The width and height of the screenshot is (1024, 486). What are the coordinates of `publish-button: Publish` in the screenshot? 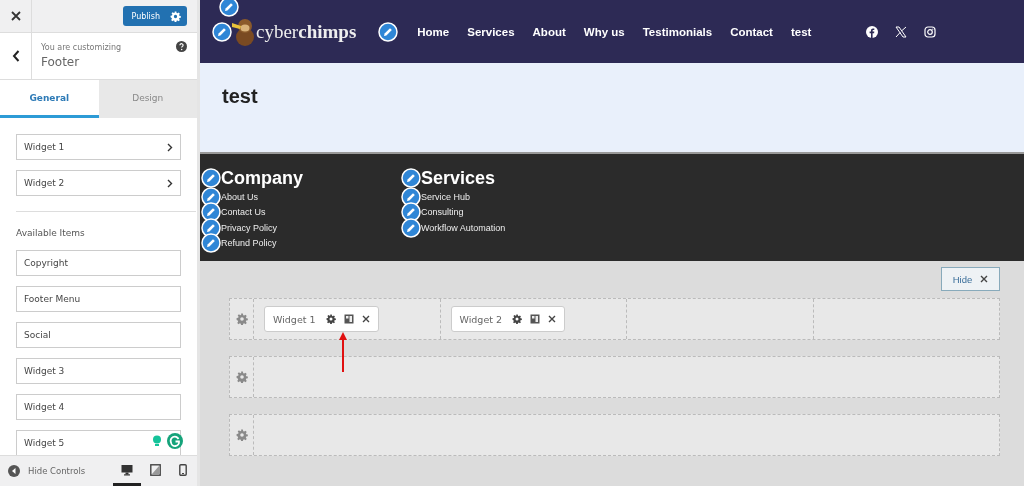 It's located at (155, 16).